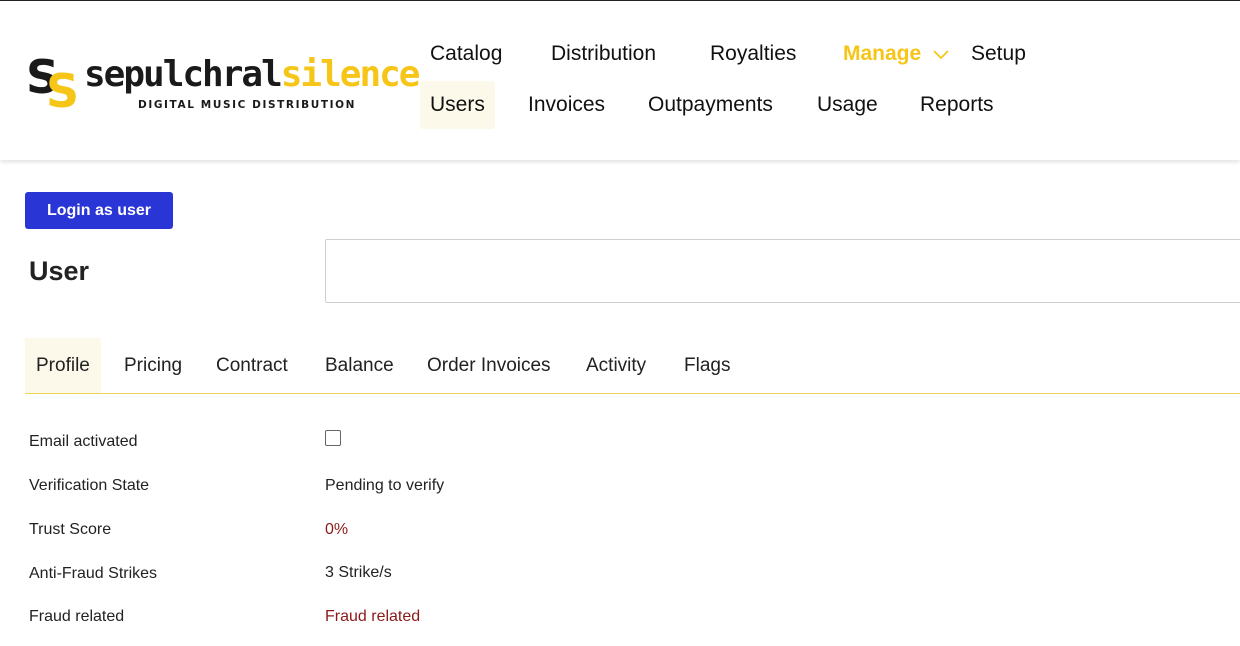 The height and width of the screenshot is (646, 1240). What do you see at coordinates (61, 87) in the screenshot?
I see `svg-text: S` at bounding box center [61, 87].